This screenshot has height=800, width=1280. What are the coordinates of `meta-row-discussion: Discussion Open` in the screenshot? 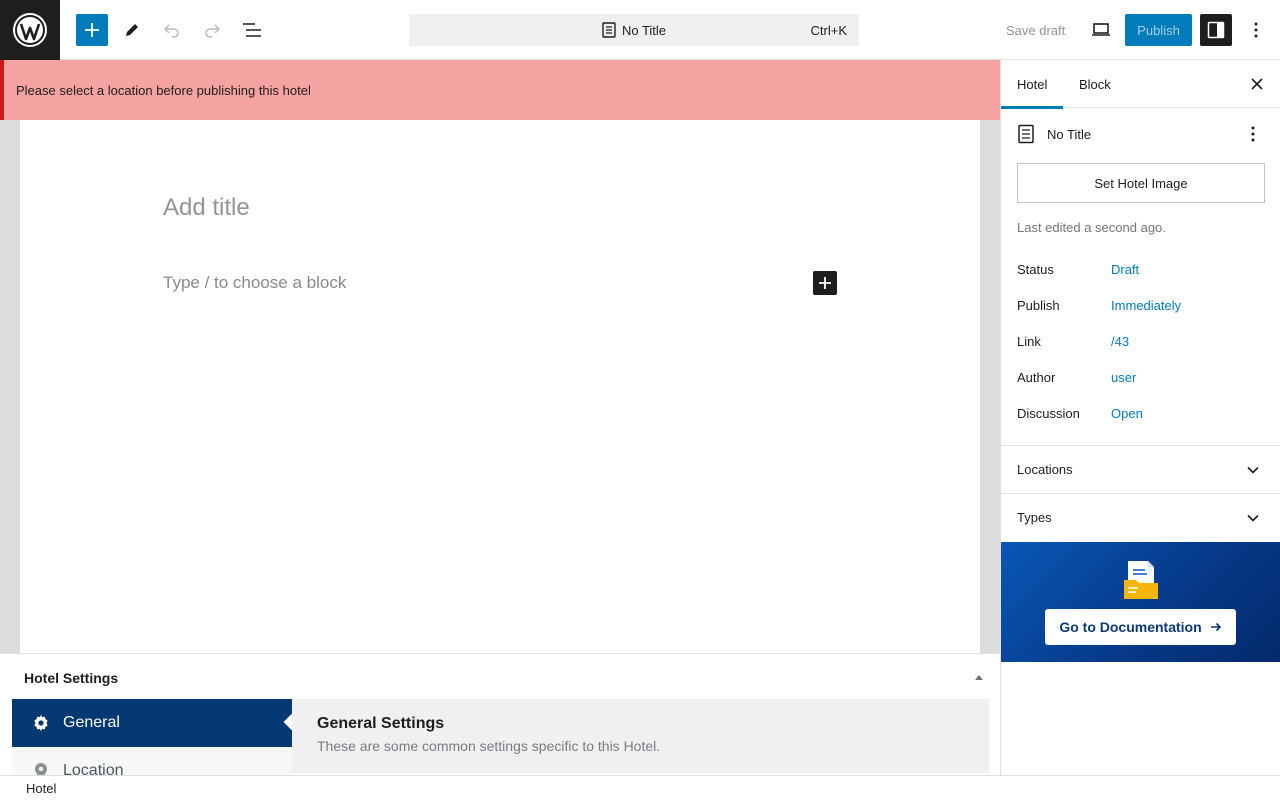 It's located at (1141, 413).